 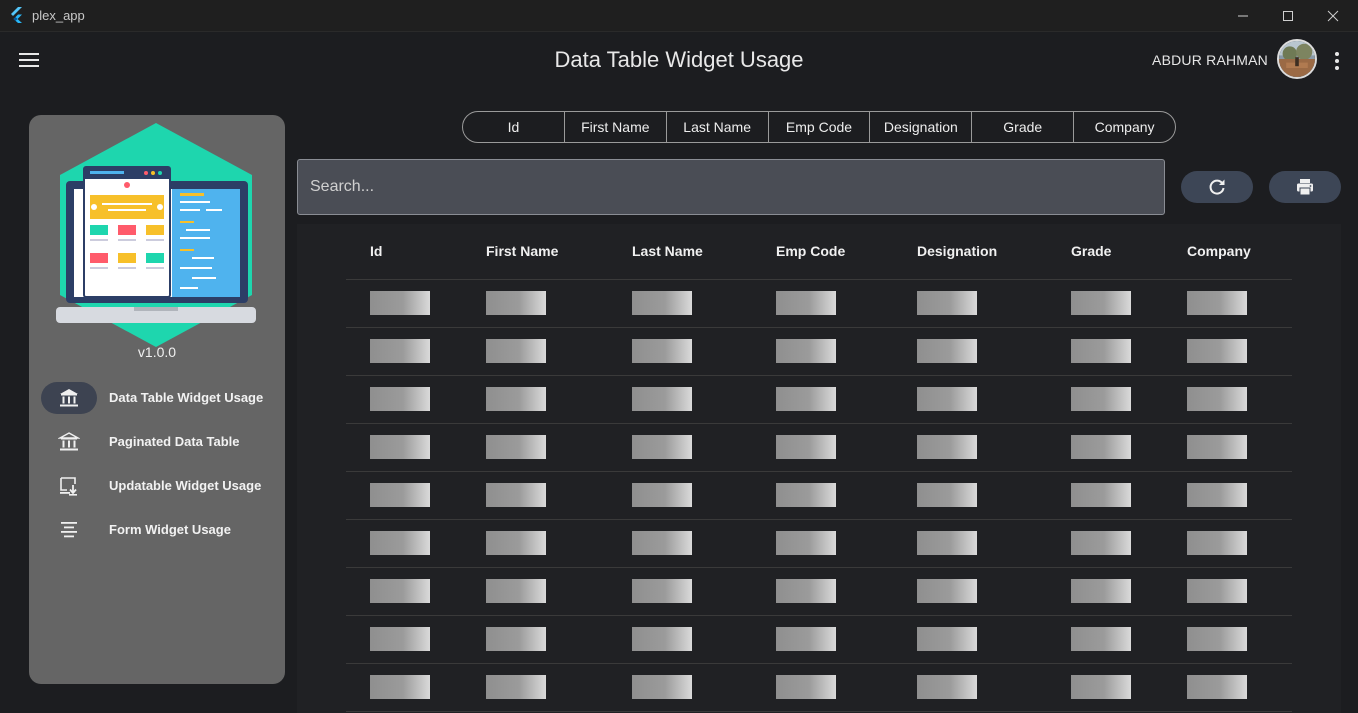 What do you see at coordinates (810, 251) in the screenshot?
I see `header-emp-code: Emp Code` at bounding box center [810, 251].